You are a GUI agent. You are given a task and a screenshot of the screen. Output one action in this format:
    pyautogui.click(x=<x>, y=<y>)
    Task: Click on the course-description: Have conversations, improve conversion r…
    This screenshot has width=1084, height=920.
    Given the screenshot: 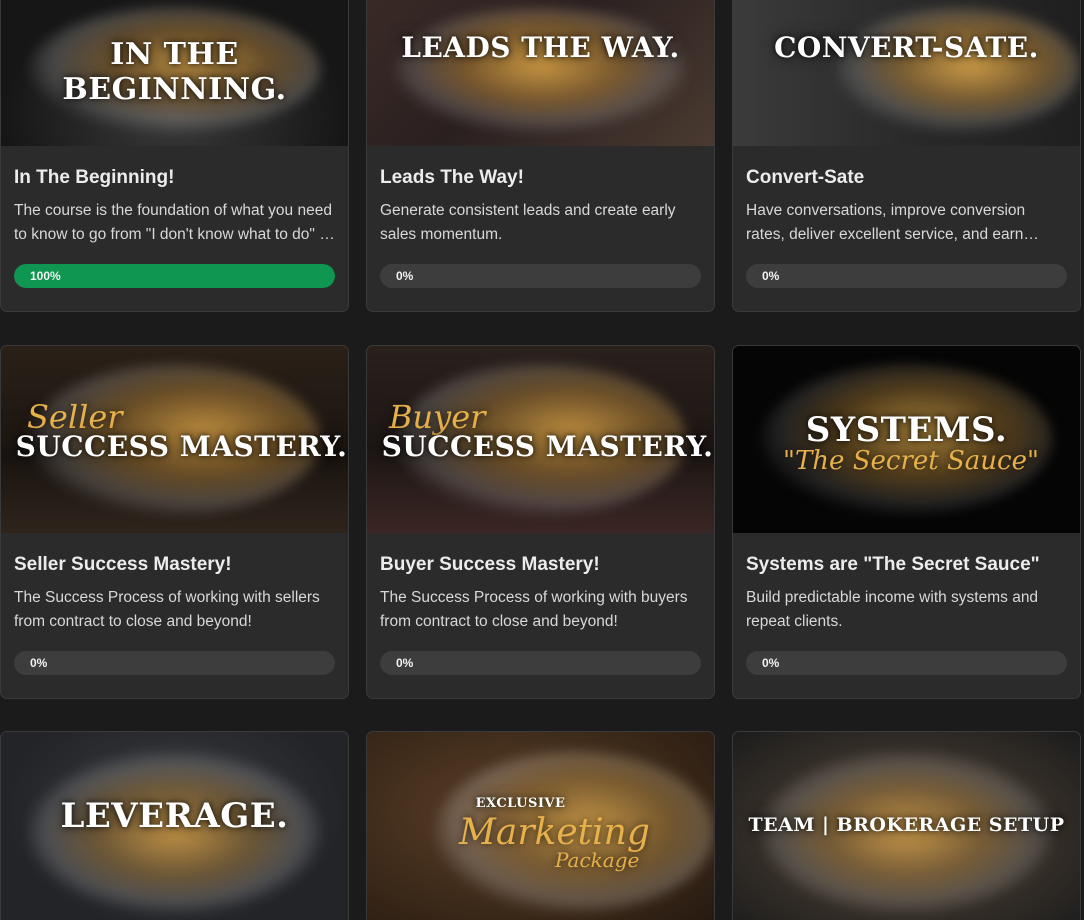 What is the action you would take?
    pyautogui.click(x=886, y=222)
    